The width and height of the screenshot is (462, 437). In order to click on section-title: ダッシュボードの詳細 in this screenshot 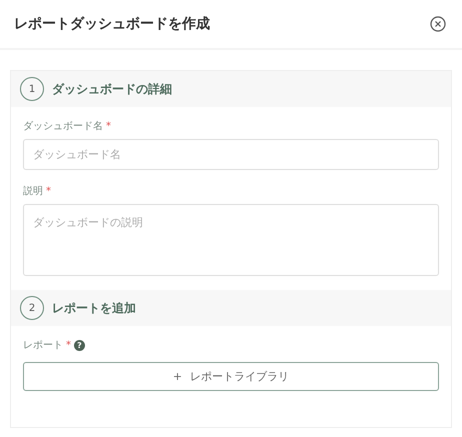, I will do `click(112, 89)`.